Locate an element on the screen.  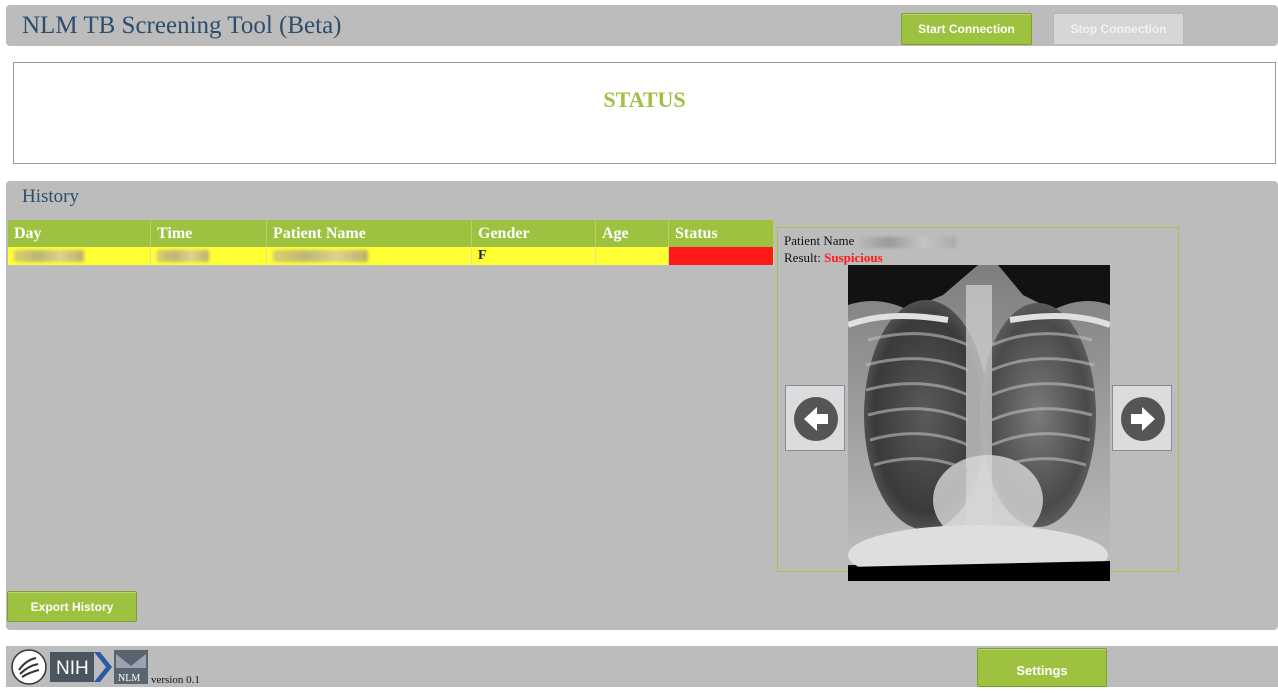
nlm-logo: NLM is located at coordinates (131, 667).